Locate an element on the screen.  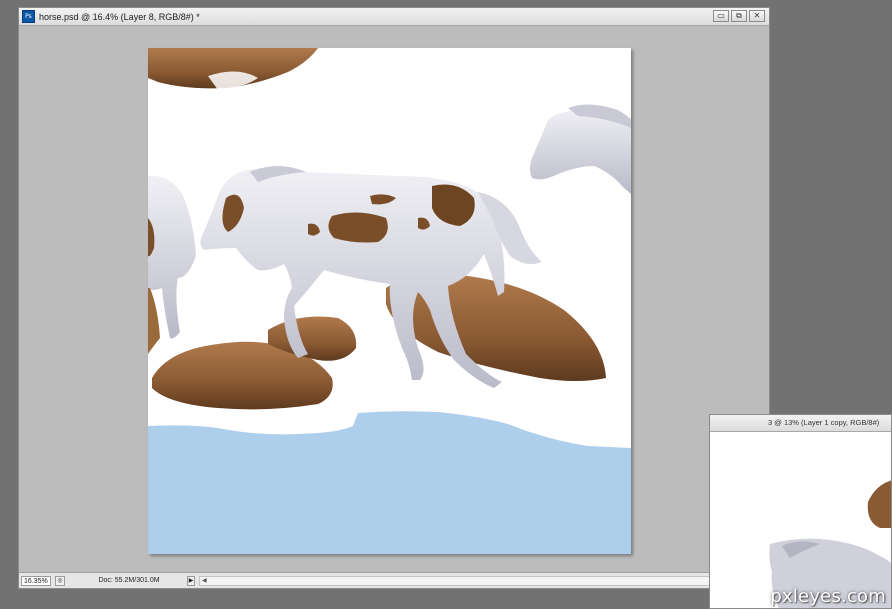
status-bar: 16.35% ◎ Doc: 55.2M/301.0M ▶ ◀ is located at coordinates (394, 580).